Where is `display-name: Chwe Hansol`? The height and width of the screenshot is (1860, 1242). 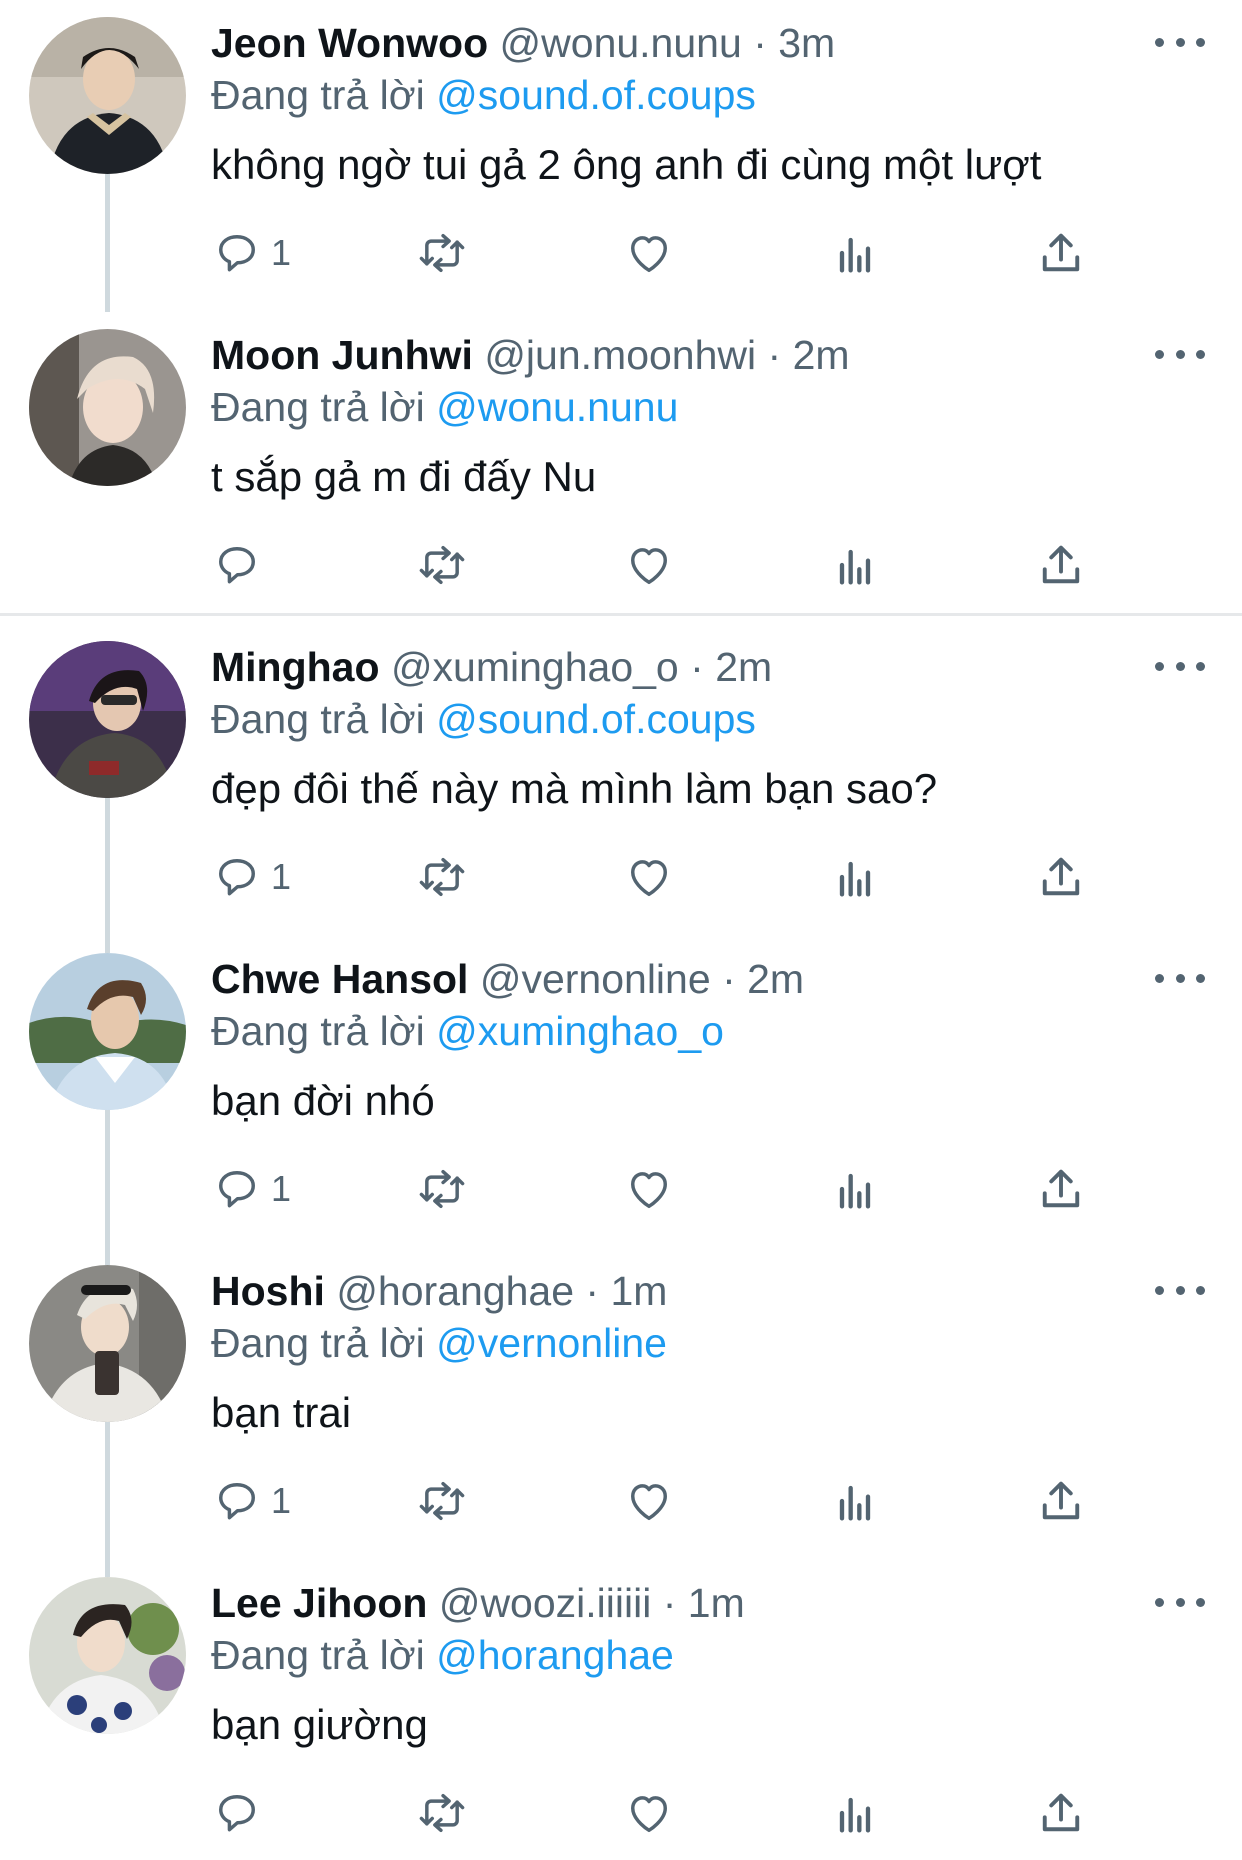 display-name: Chwe Hansol is located at coordinates (339, 979).